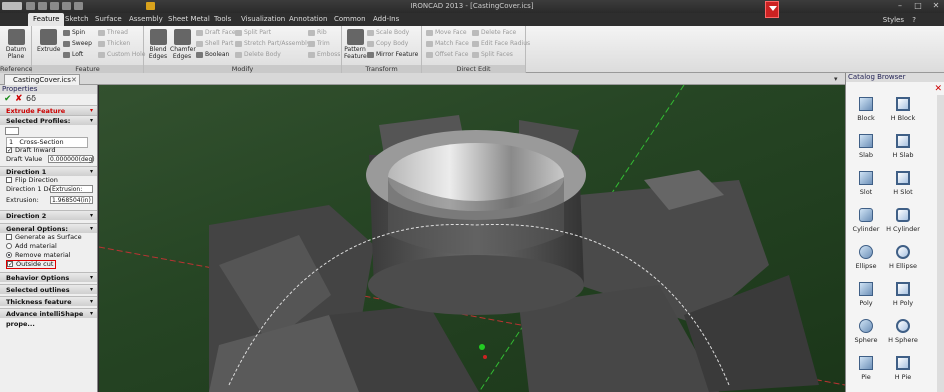 The image size is (944, 392). What do you see at coordinates (222, 19) in the screenshot?
I see `tab-tools: Tools` at bounding box center [222, 19].